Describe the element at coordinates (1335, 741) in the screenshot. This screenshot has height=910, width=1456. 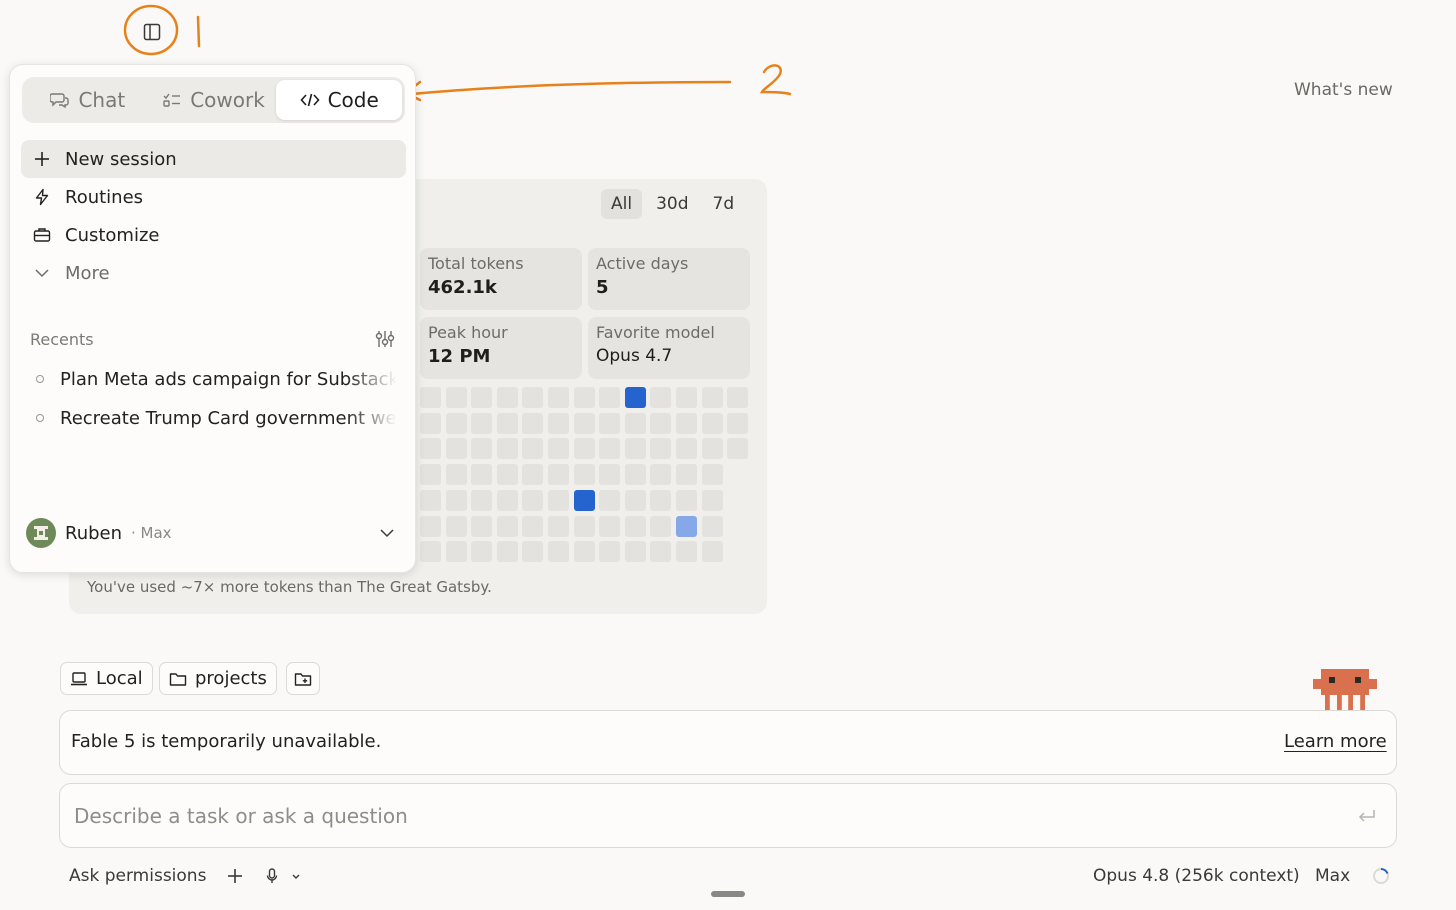
I see `learn-more-link: Learn more` at that location.